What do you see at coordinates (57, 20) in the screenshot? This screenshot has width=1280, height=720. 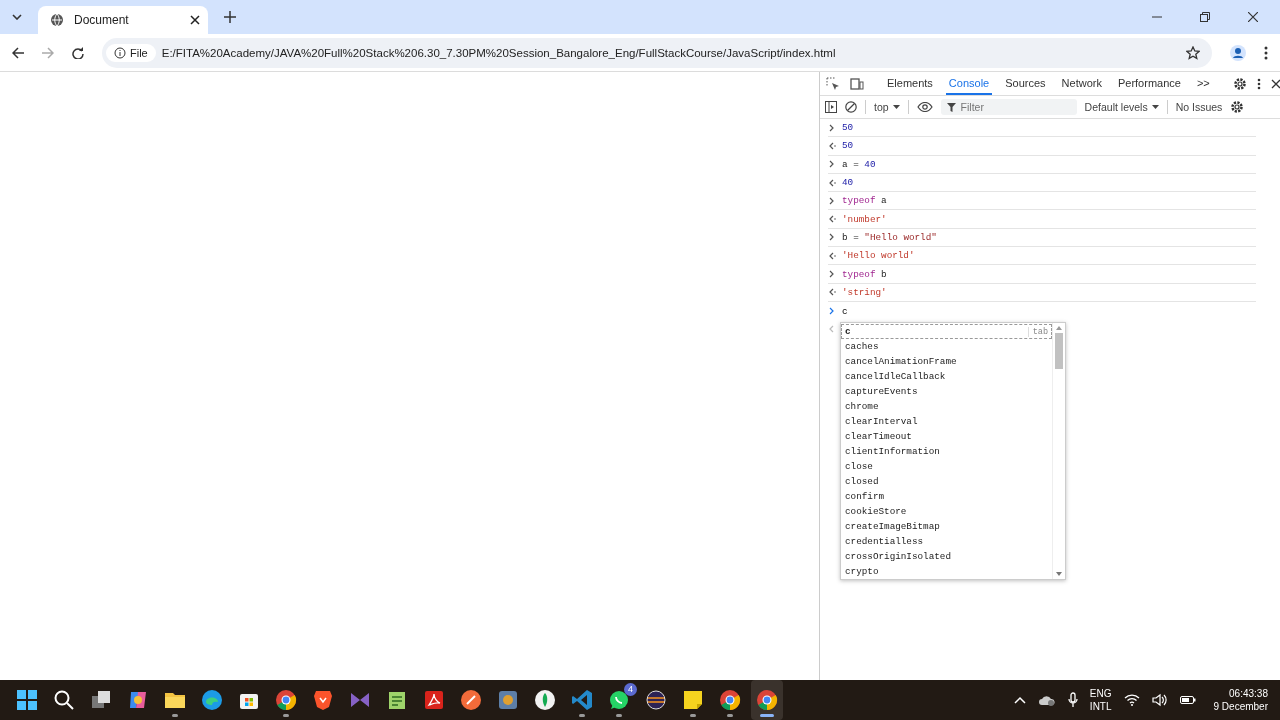 I see `globe-icon` at bounding box center [57, 20].